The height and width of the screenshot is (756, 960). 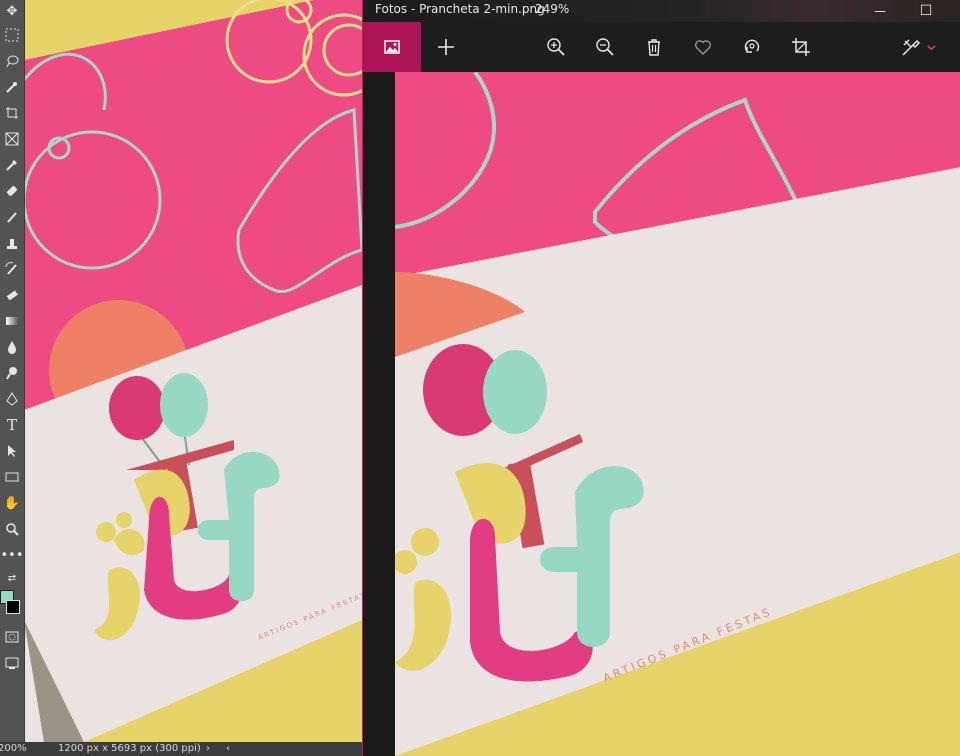 I want to click on path-select-tool-icon, so click(x=12, y=451).